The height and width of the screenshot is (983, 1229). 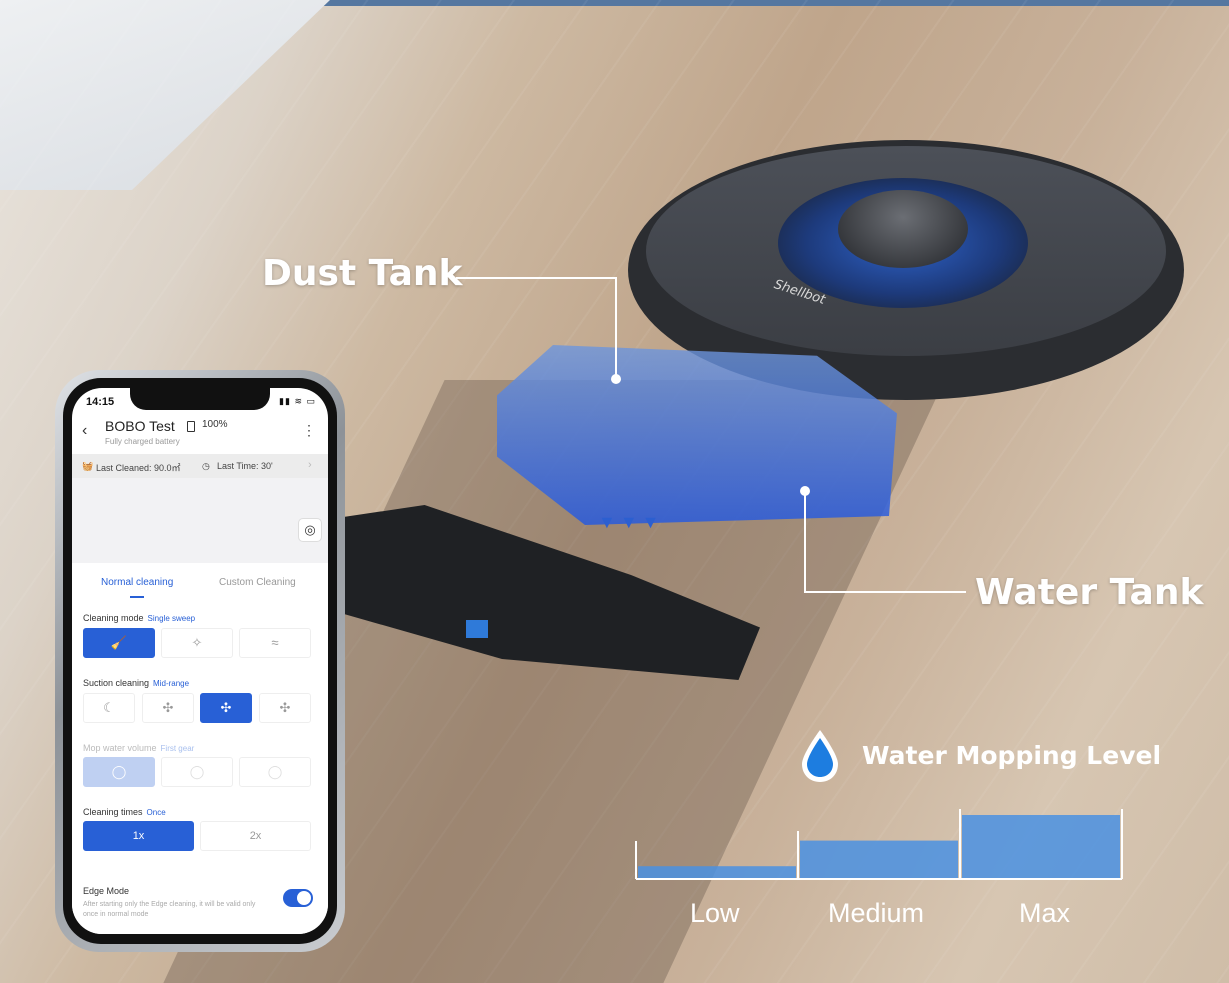 I want to click on cleaning-mode-section: Cleaning mode Single sweep, so click(x=139, y=618).